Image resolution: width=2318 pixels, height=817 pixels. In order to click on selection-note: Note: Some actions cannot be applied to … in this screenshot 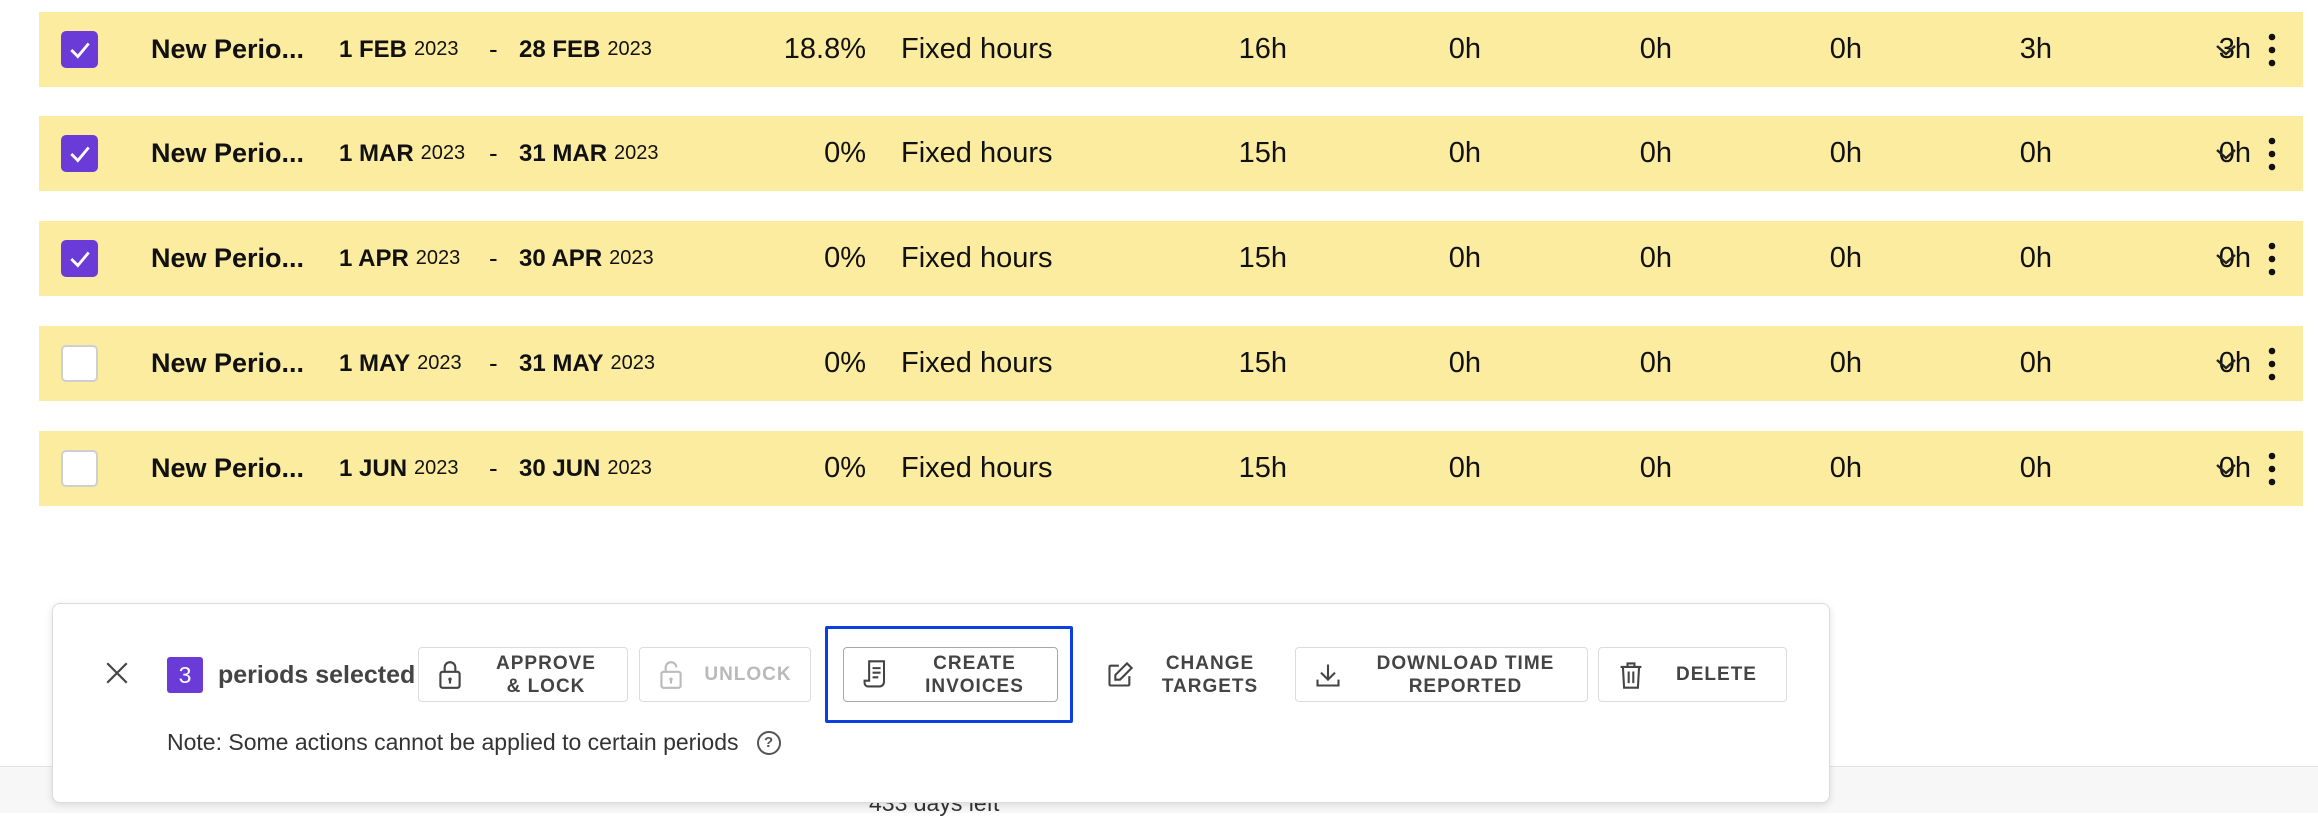, I will do `click(474, 742)`.